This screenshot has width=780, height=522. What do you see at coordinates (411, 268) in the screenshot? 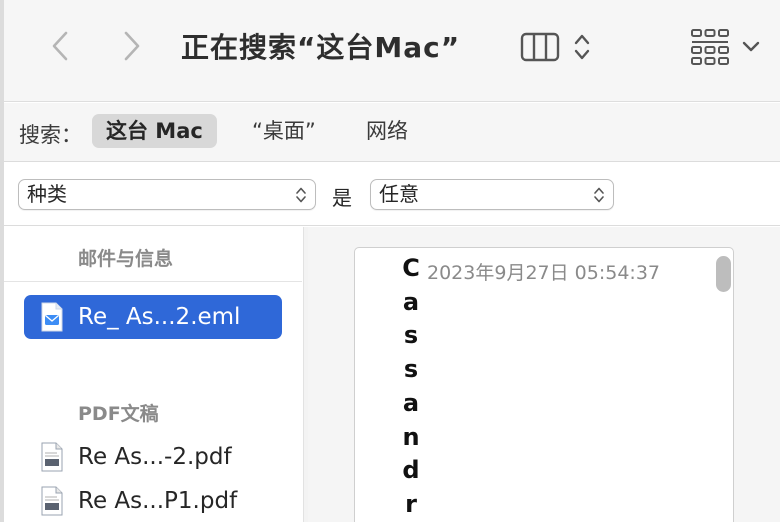
I see `sender-letter: C` at bounding box center [411, 268].